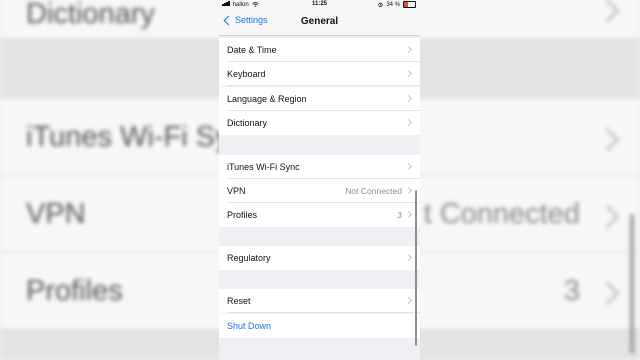 The width and height of the screenshot is (640, 360). I want to click on row-regulatory: Regulatory, so click(319, 258).